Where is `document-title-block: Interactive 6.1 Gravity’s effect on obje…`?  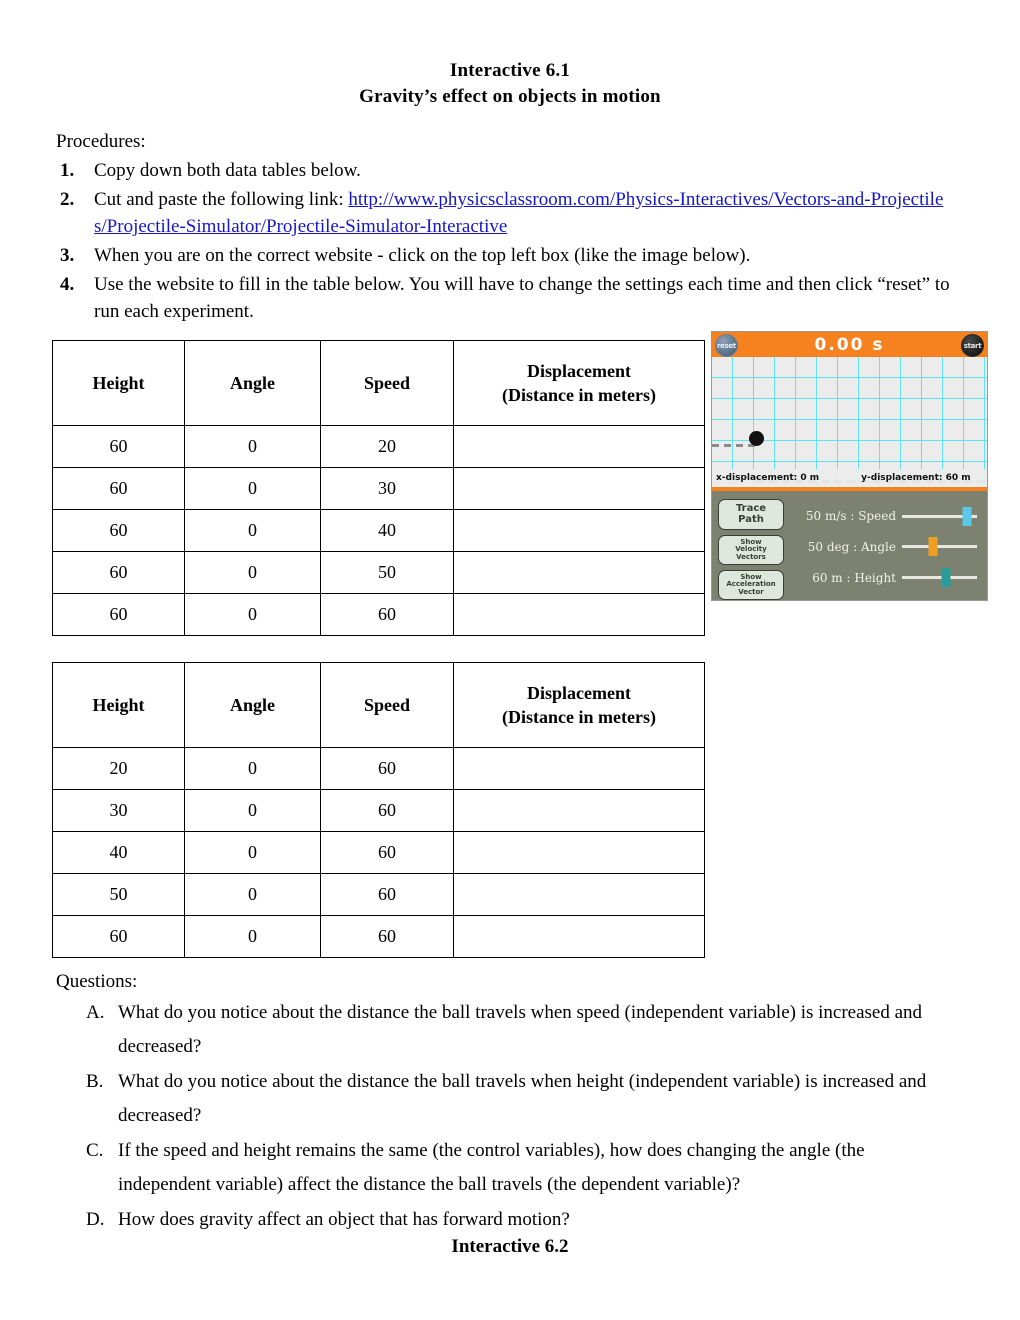 document-title-block: Interactive 6.1 Gravity’s effect on obje… is located at coordinates (510, 84).